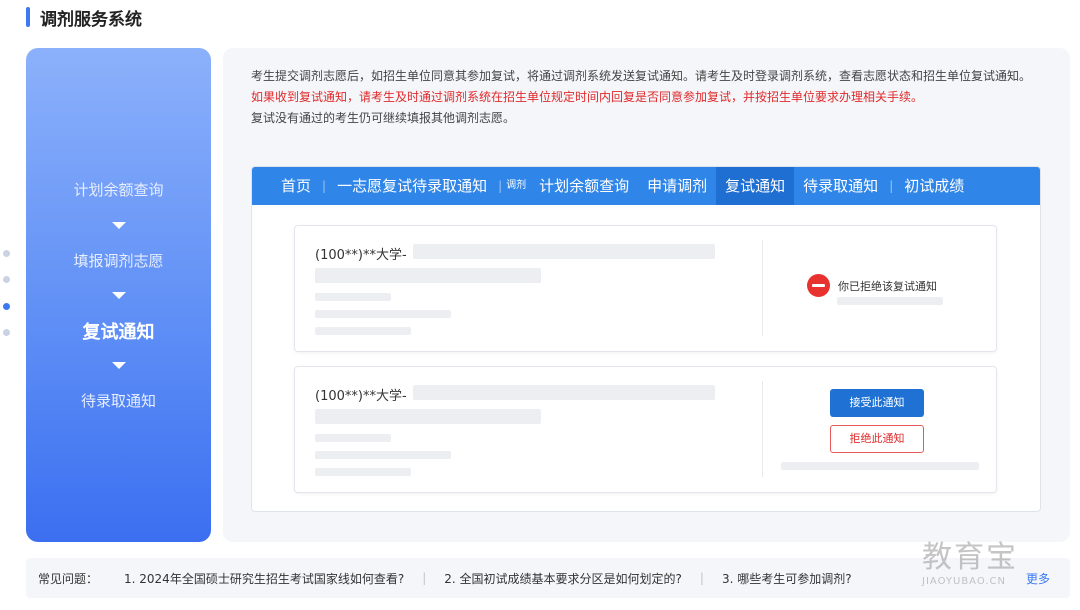  I want to click on accept-notice-button: 接受此通知, so click(877, 403).